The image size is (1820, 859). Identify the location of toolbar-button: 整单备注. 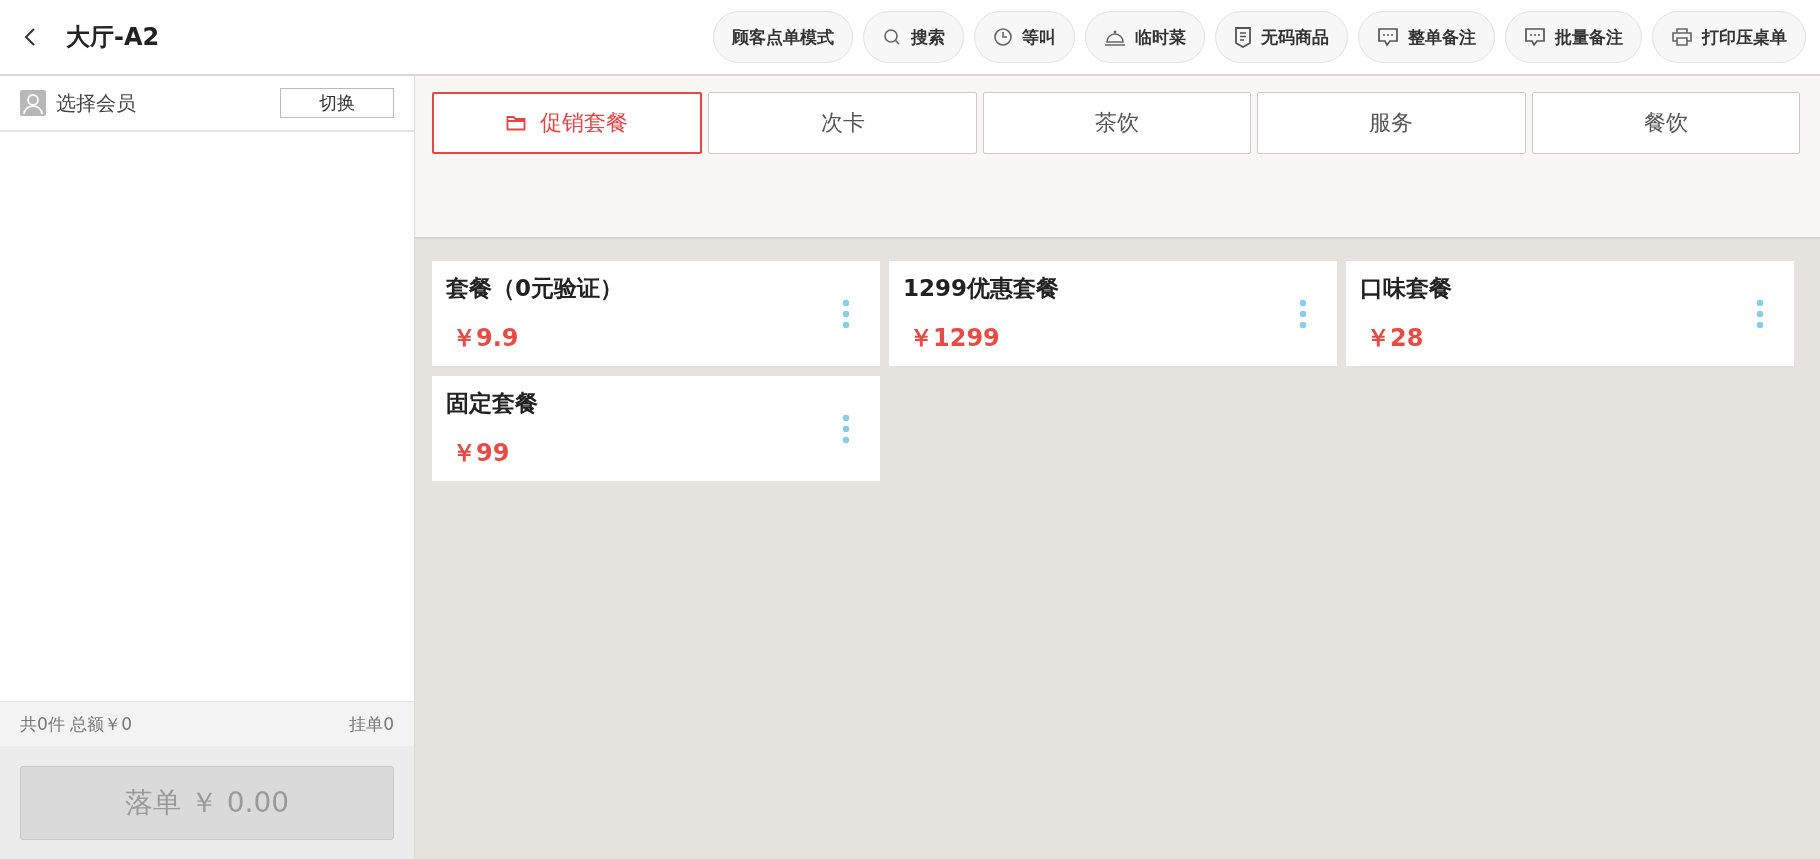
(1426, 37).